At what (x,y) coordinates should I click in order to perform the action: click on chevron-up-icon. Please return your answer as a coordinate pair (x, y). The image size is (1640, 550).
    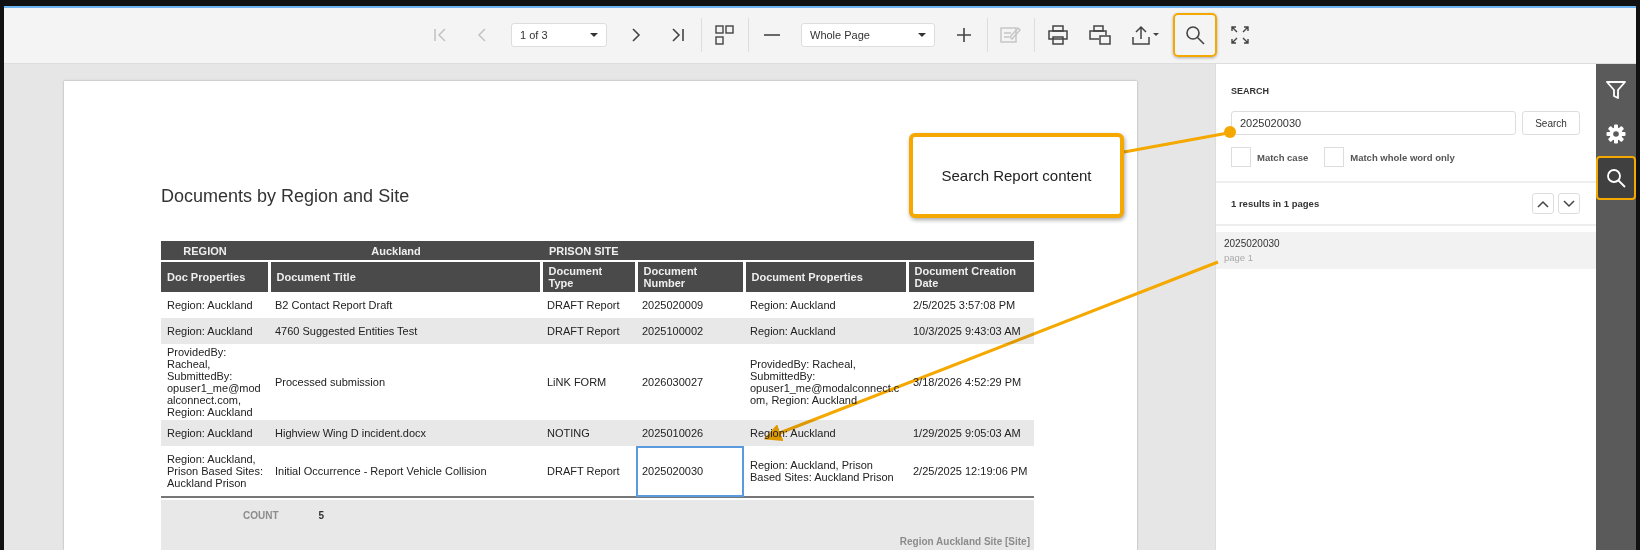
    Looking at the image, I should click on (1543, 203).